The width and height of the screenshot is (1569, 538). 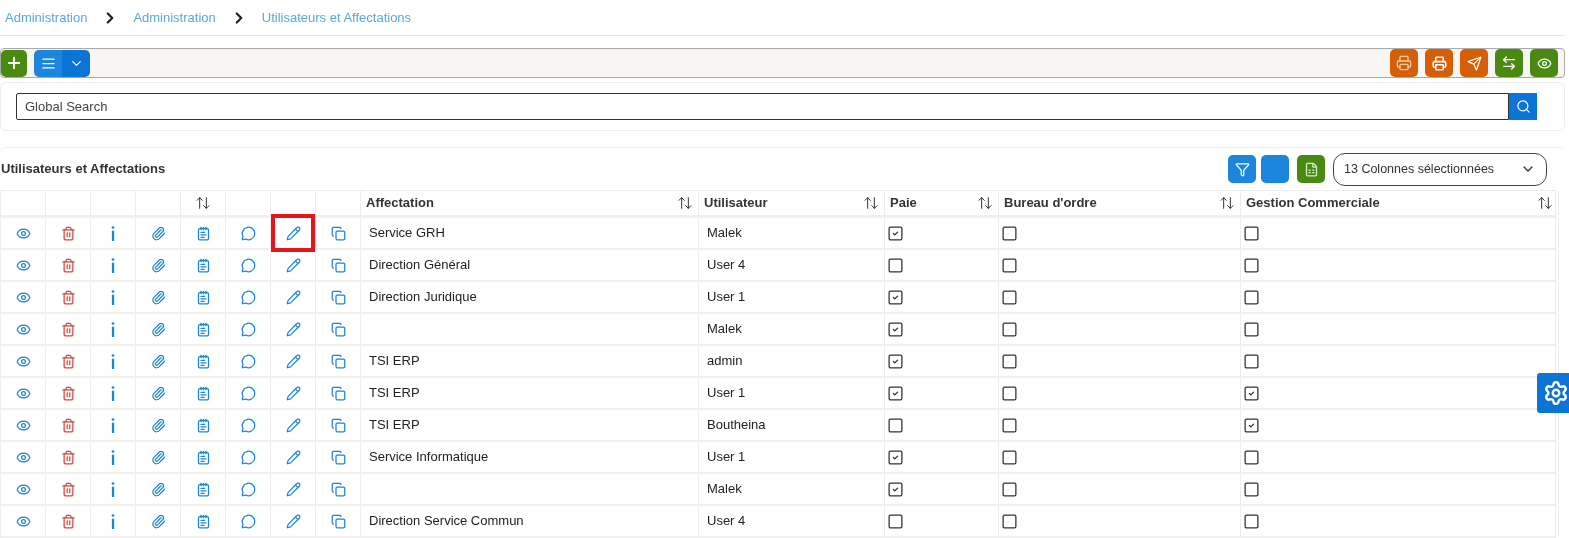 I want to click on breadcrumb-link: Utilisateurs et Affectations, so click(x=336, y=17).